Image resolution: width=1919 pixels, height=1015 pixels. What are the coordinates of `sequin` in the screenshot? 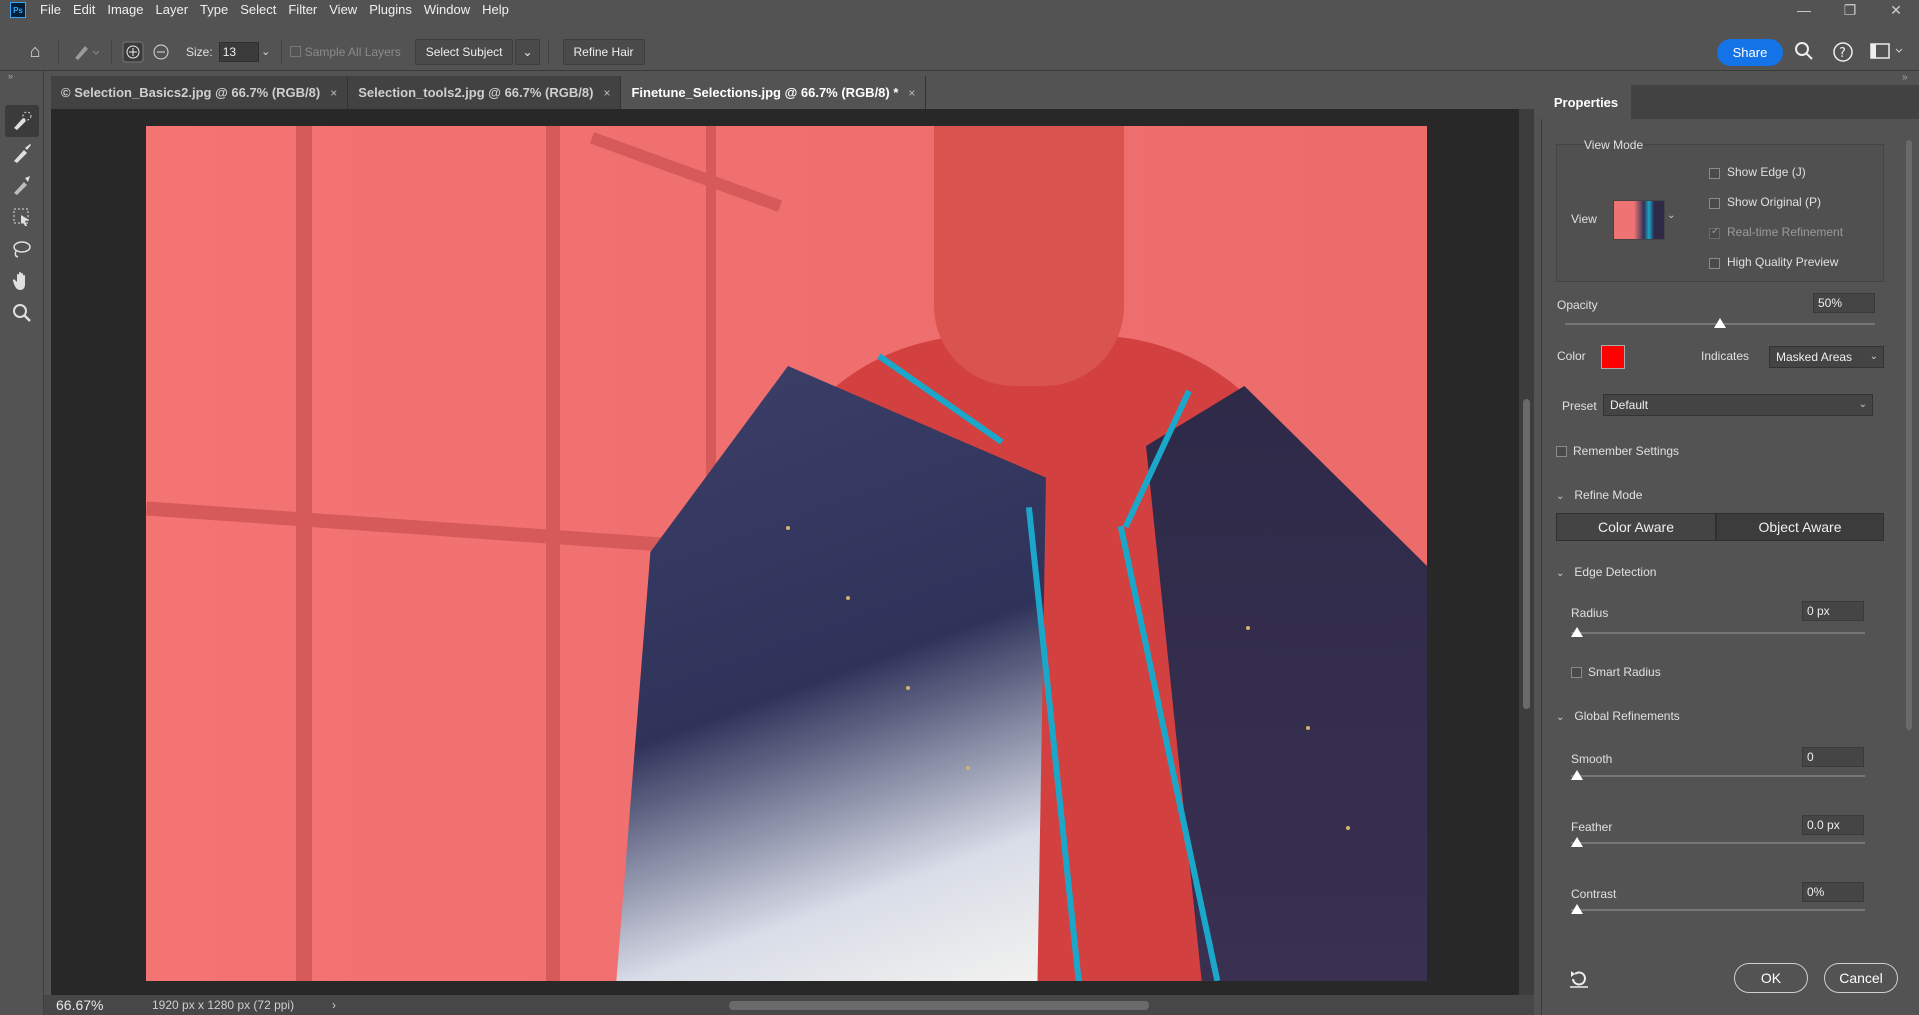 It's located at (848, 598).